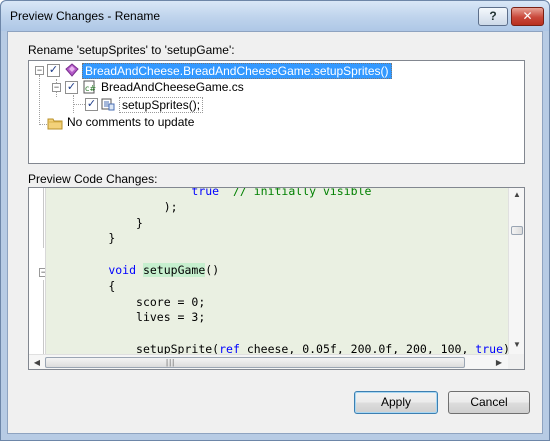 The width and height of the screenshot is (550, 441). Describe the element at coordinates (55, 124) in the screenshot. I see `folder-icon` at that location.